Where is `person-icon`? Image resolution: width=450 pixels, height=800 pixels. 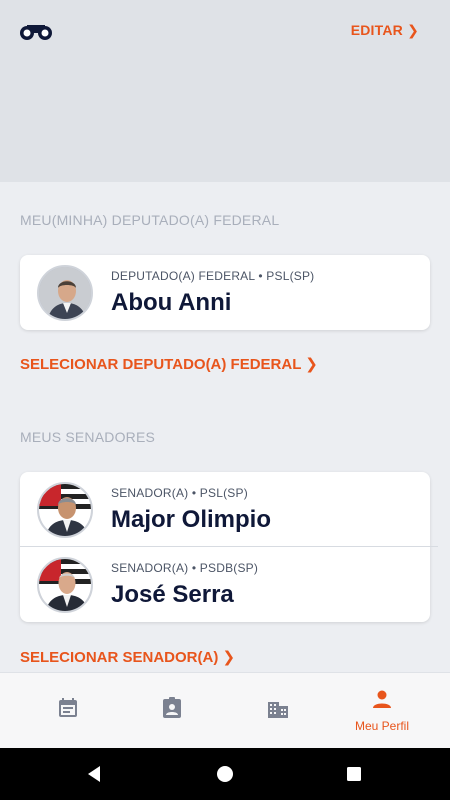
person-icon is located at coordinates (382, 699).